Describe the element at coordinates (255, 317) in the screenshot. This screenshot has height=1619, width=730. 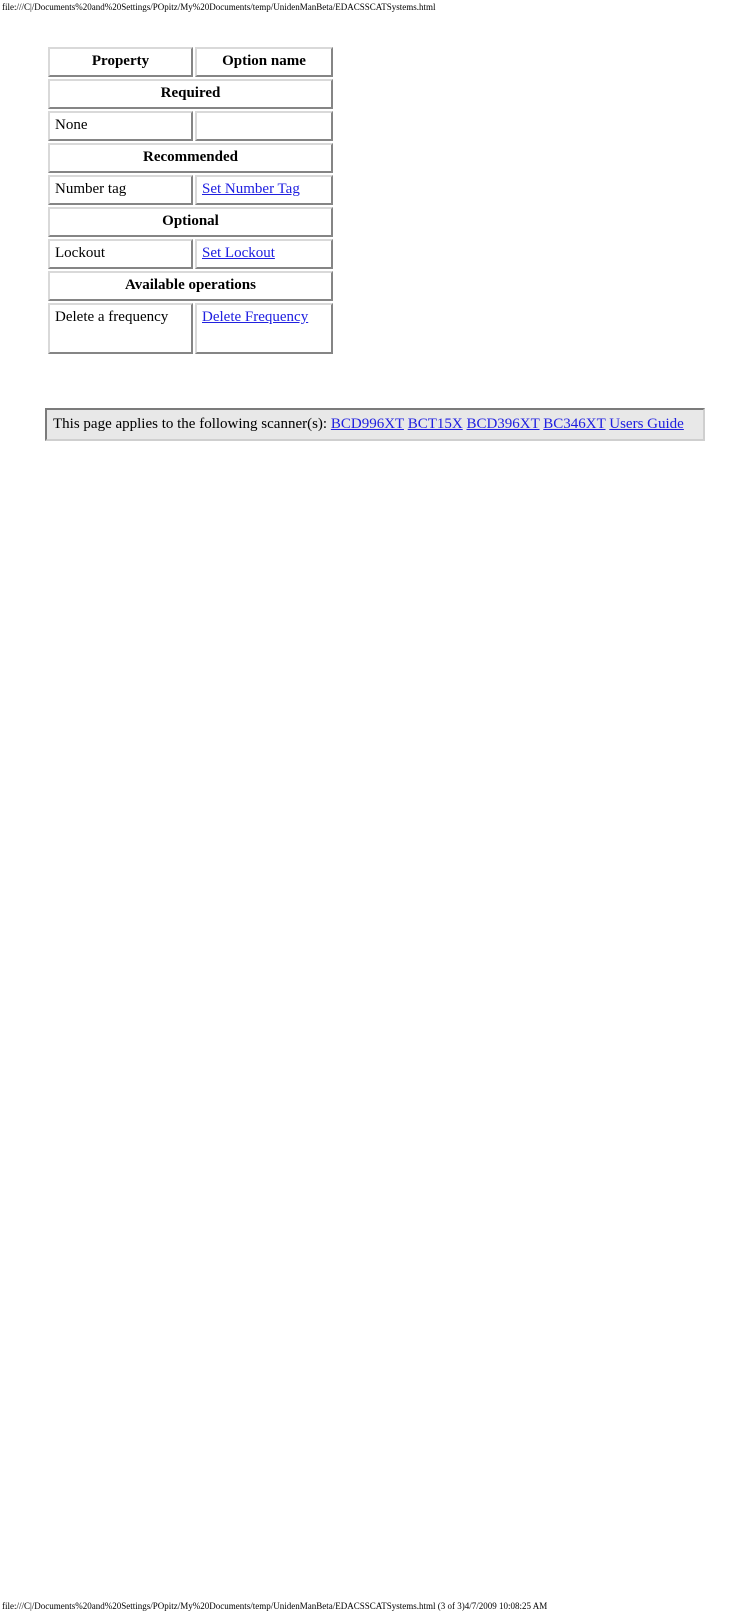
I see `link-delete-frequency: Delete Frequency` at that location.